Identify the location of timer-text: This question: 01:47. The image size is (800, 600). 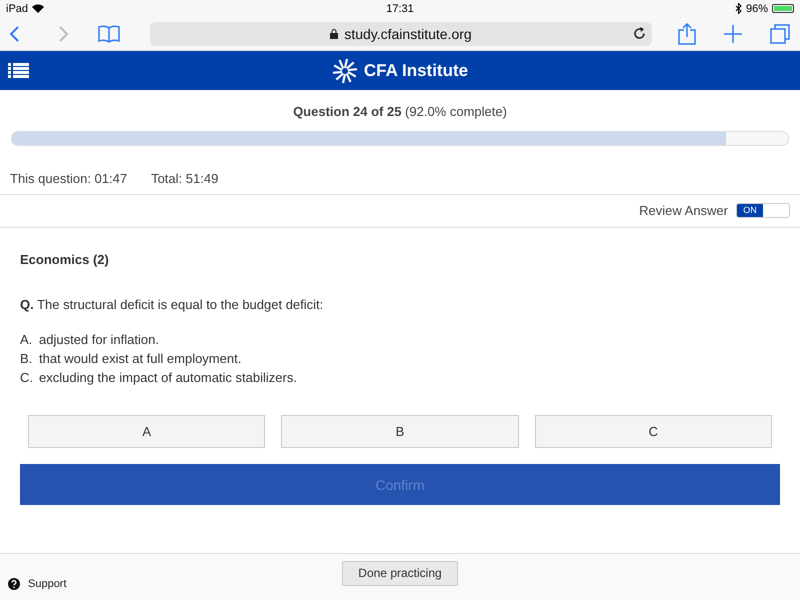
(69, 178).